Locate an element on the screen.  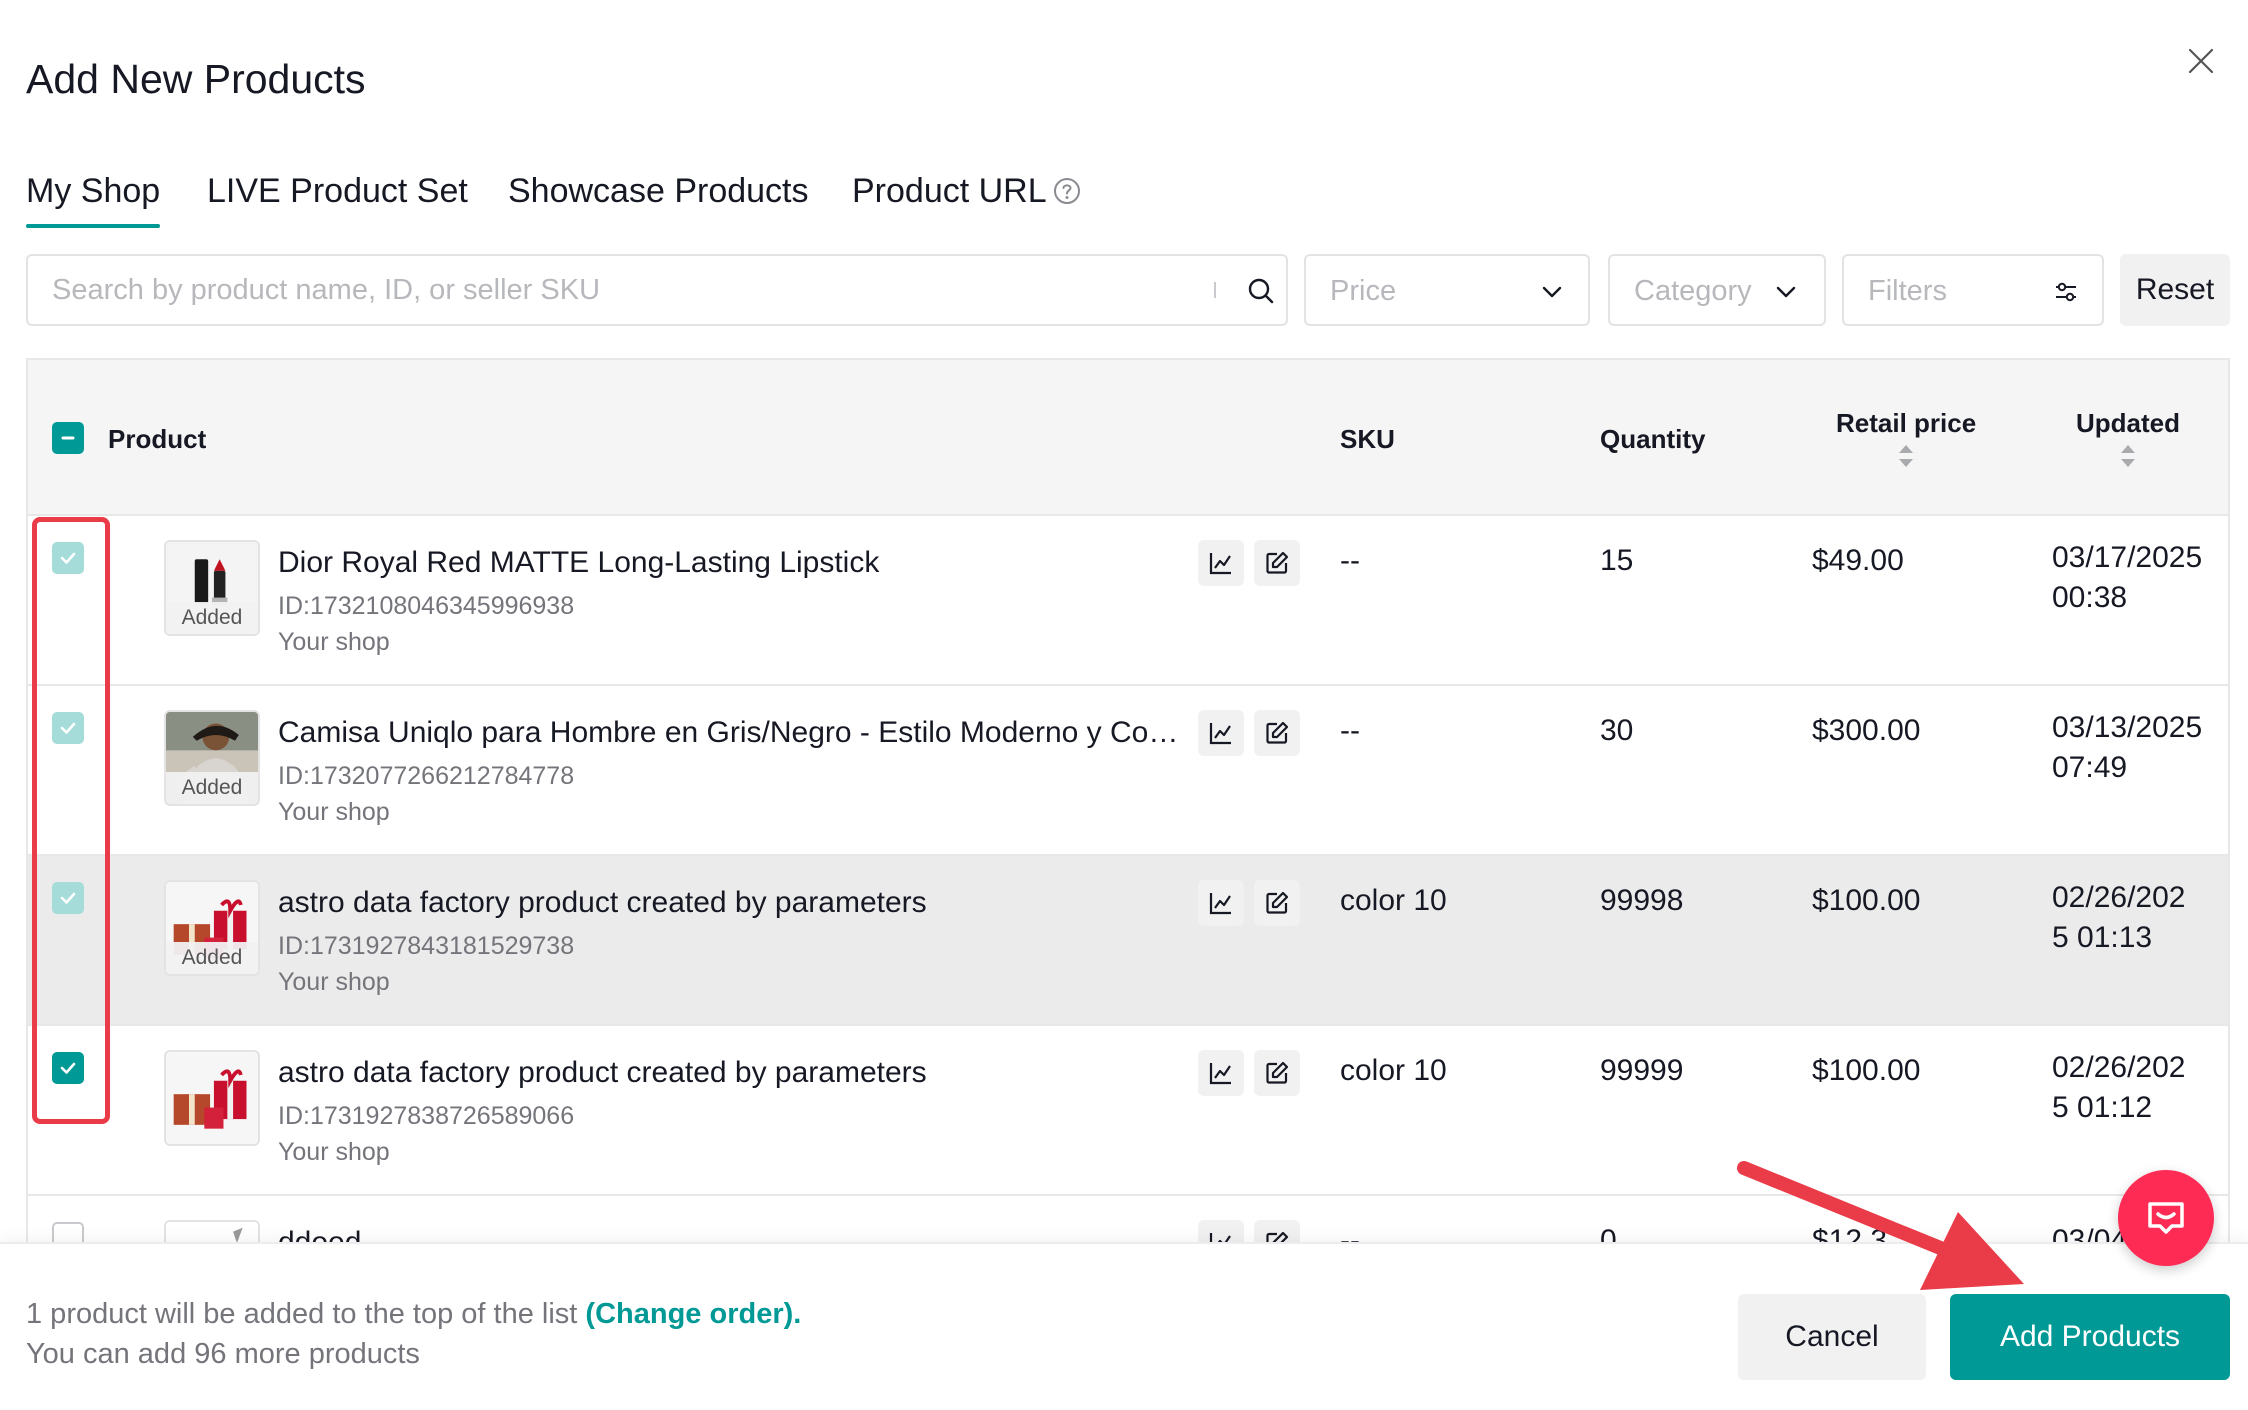
updated-value: 03/17/2025 00:38 is located at coordinates (2127, 577).